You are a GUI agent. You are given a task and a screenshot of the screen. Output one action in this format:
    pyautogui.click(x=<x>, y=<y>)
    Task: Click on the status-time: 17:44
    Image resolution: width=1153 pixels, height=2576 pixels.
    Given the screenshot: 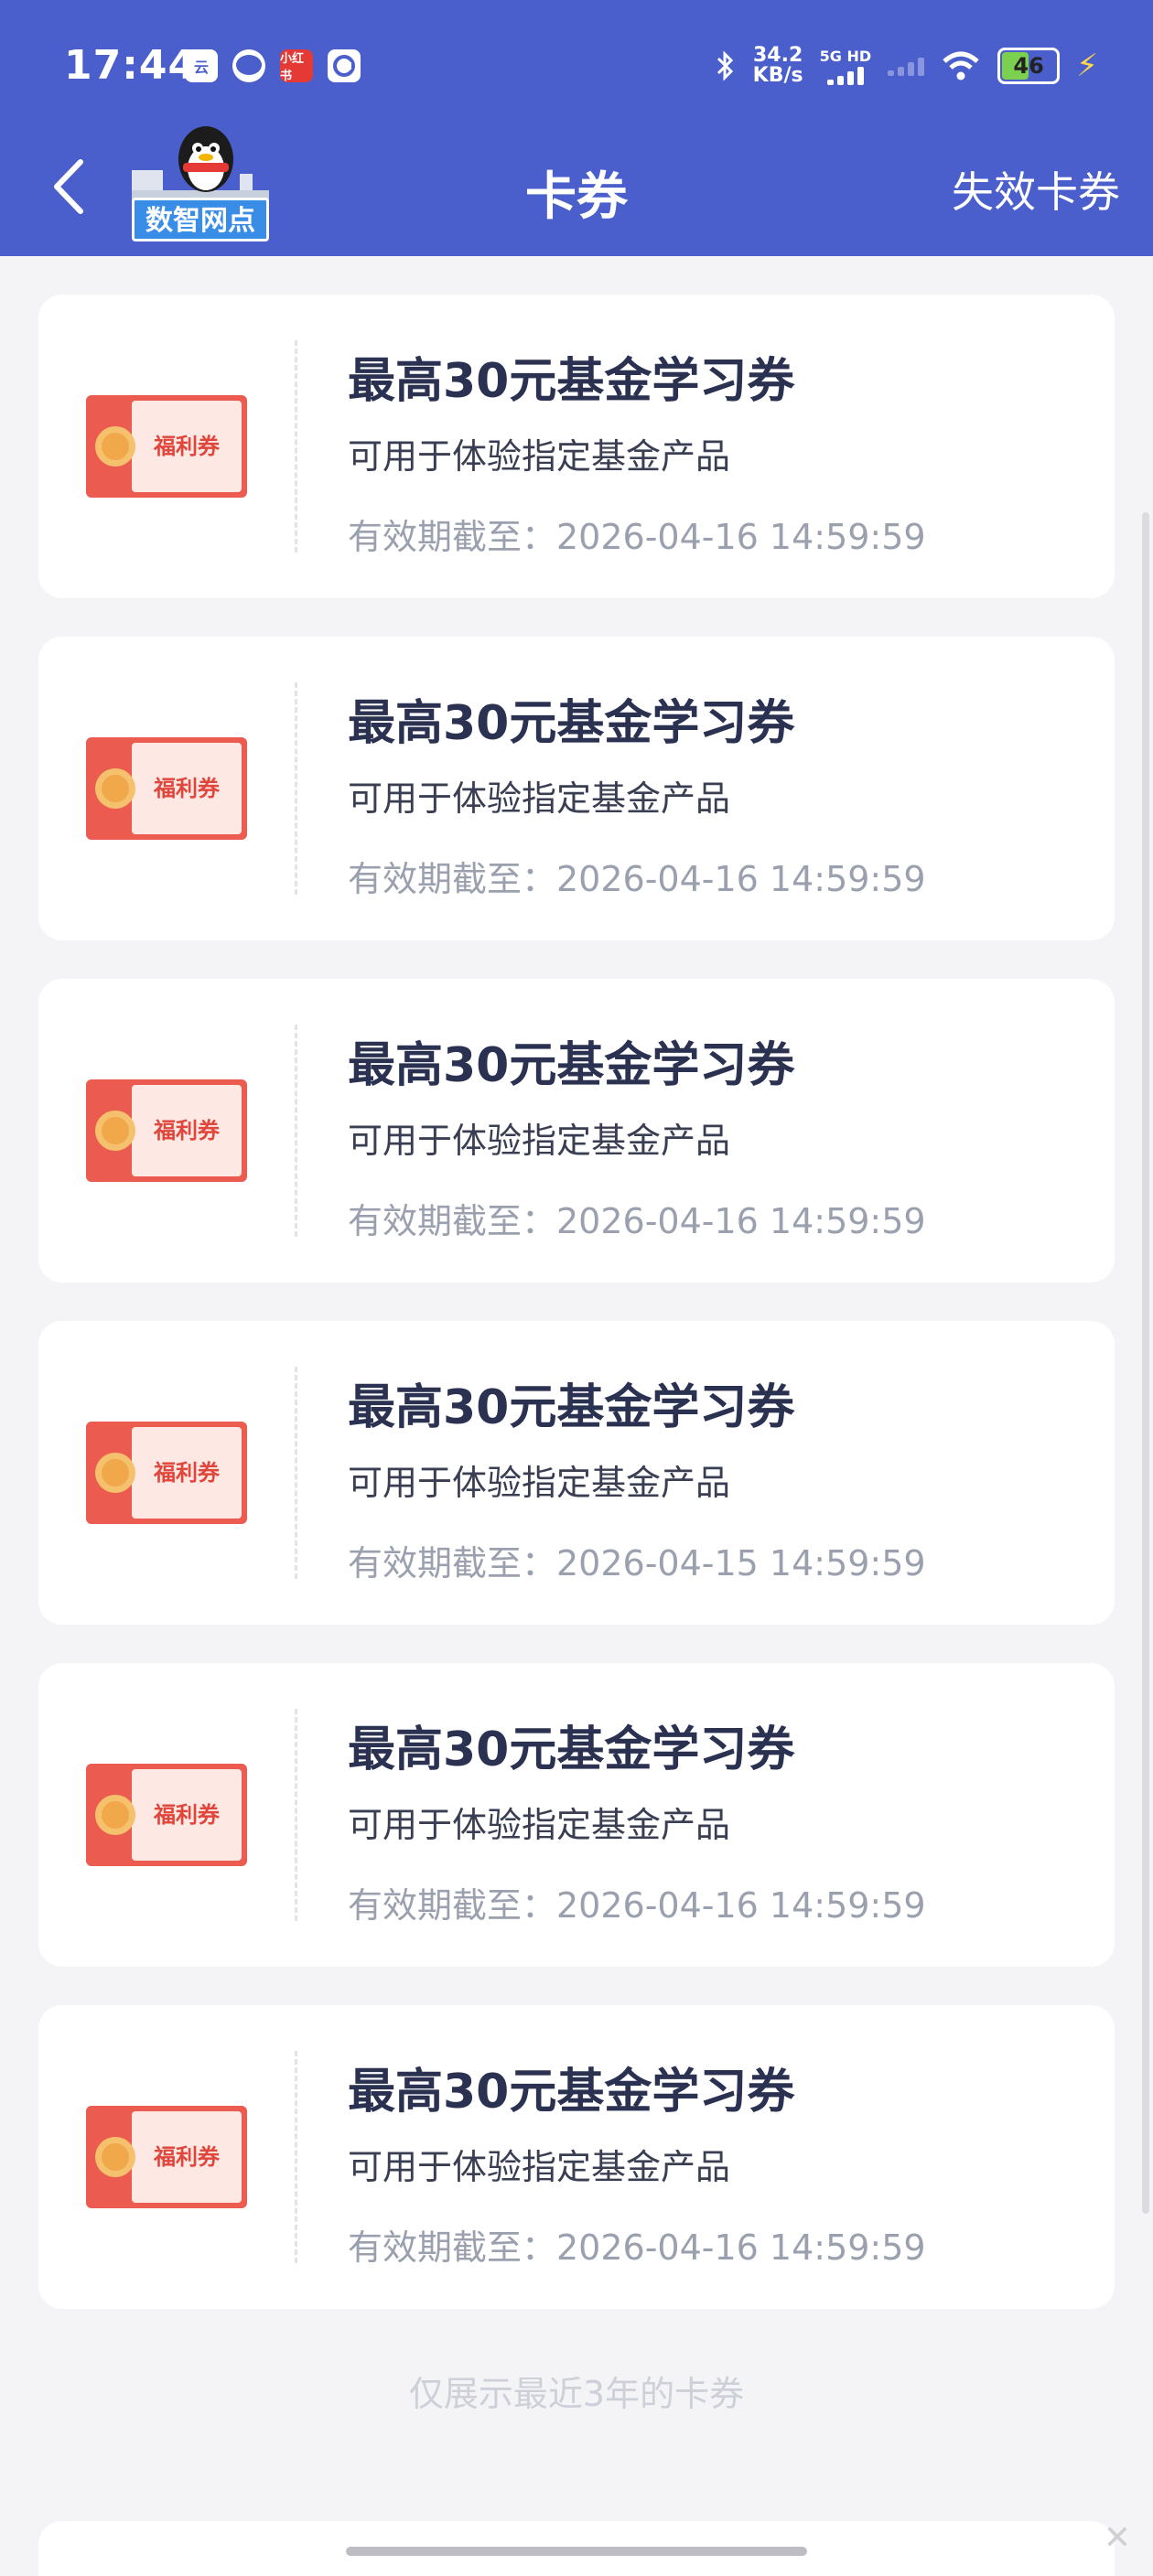 What is the action you would take?
    pyautogui.click(x=131, y=66)
    